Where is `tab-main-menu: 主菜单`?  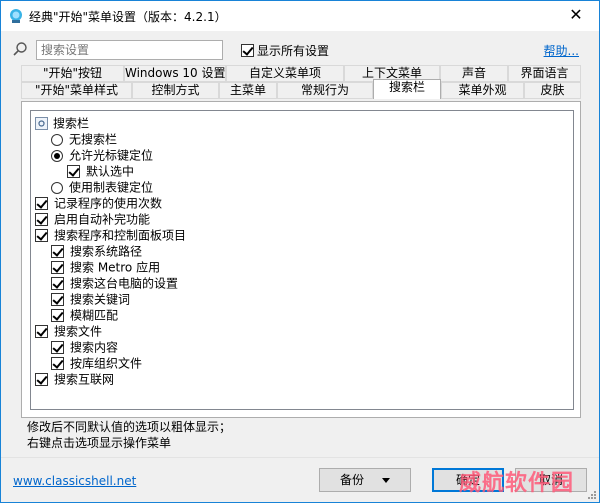
tab-main-menu: 主菜单 is located at coordinates (248, 90).